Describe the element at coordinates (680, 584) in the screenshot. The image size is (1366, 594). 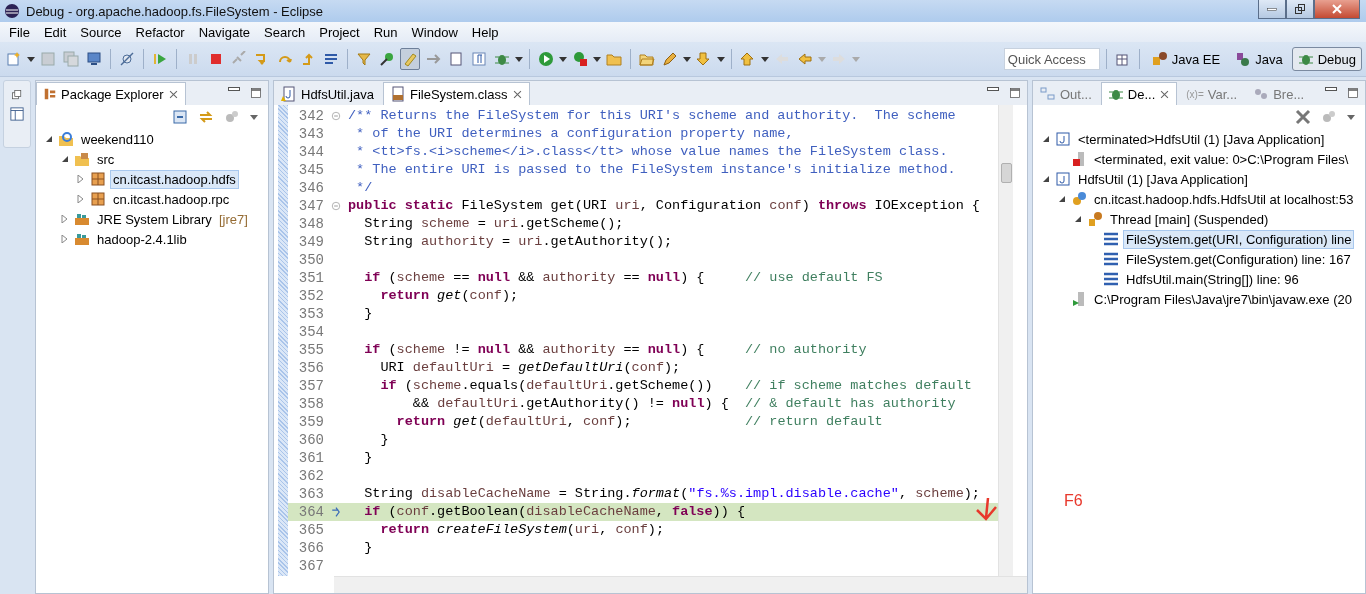
I see `horizontal-scrollbar` at that location.